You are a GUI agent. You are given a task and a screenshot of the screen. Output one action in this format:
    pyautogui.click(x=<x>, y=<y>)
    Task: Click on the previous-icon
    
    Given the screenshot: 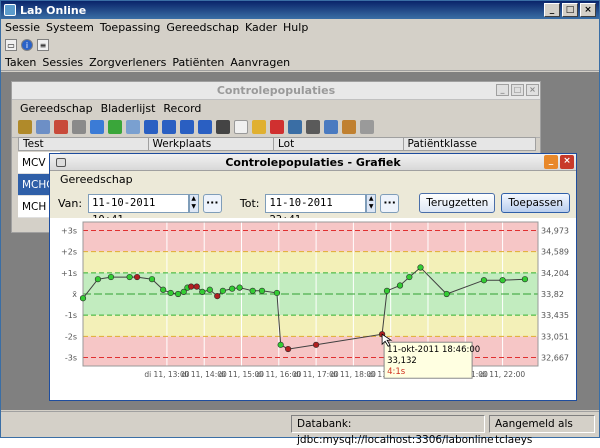 What is the action you would take?
    pyautogui.click(x=169, y=126)
    